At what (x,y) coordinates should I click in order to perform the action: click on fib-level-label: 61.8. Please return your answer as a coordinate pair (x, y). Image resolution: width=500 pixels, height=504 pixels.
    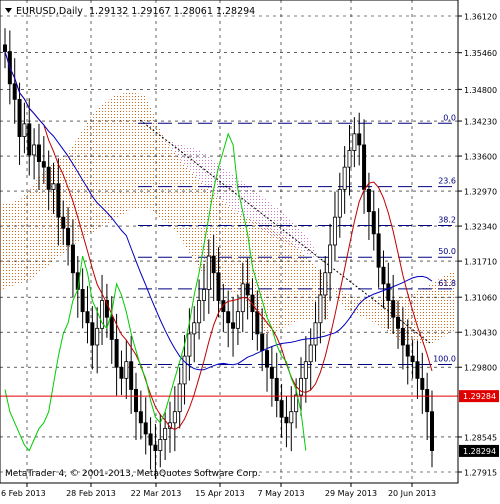
    Looking at the image, I should click on (447, 283).